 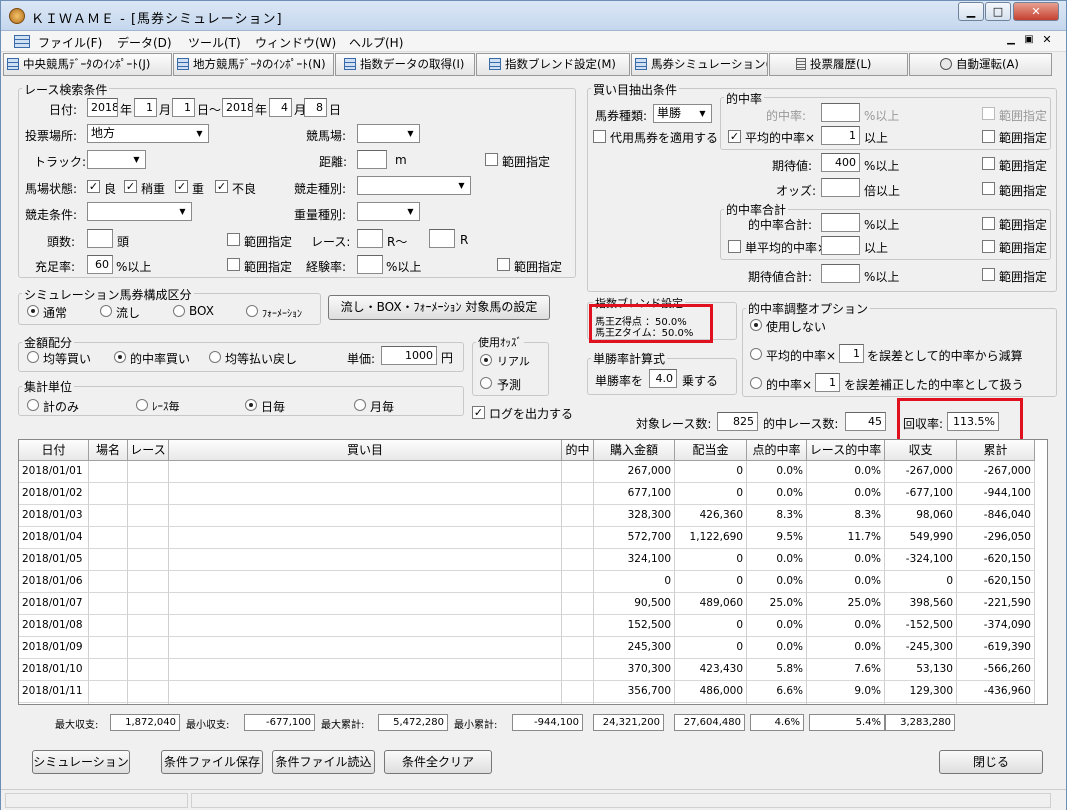 What do you see at coordinates (70, 42) in the screenshot?
I see `menu-file: ファイル(F)` at bounding box center [70, 42].